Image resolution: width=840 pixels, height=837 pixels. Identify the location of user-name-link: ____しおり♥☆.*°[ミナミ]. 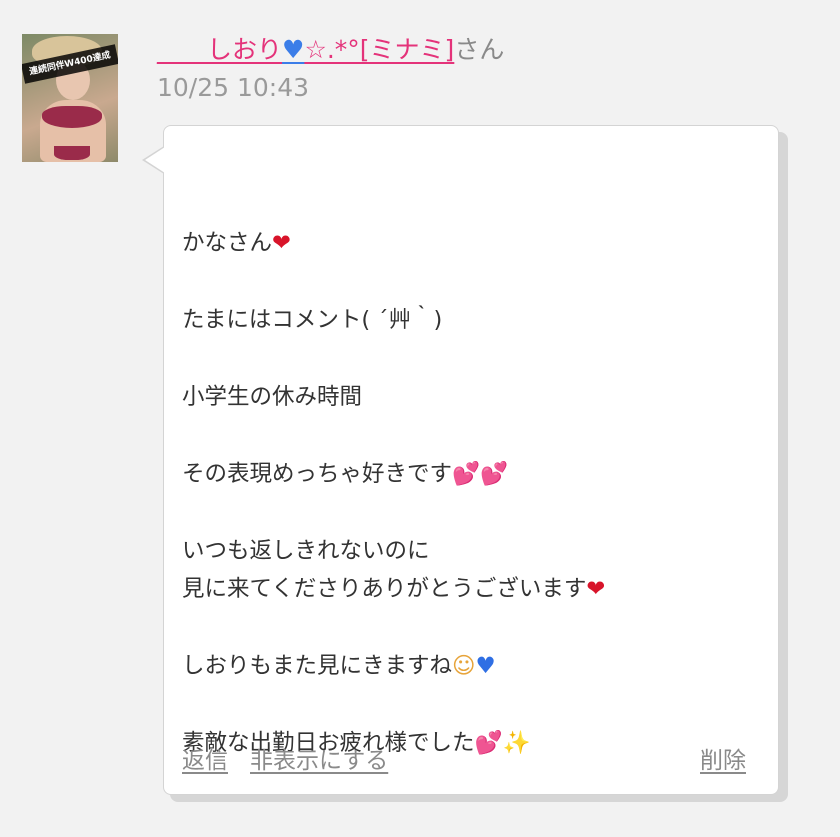
(305, 49).